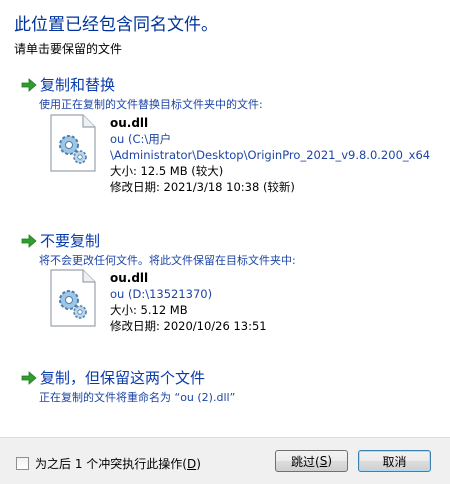 This screenshot has height=484, width=450. Describe the element at coordinates (22, 463) in the screenshot. I see `checkbox-box` at that location.